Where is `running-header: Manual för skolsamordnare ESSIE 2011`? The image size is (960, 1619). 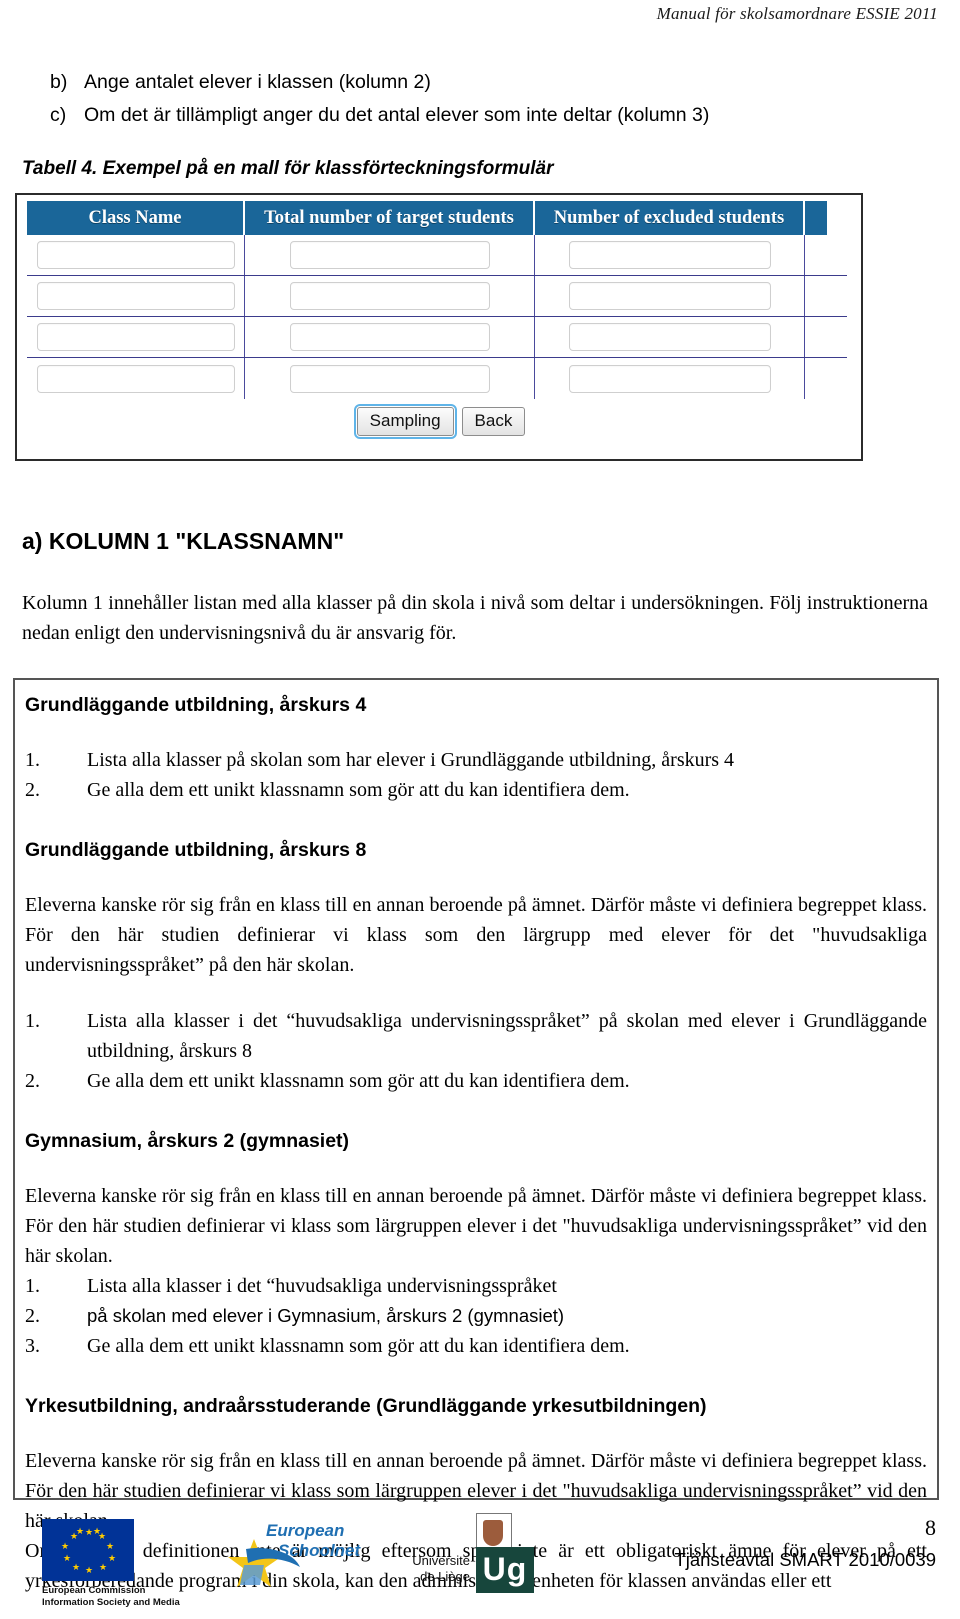
running-header: Manual för skolsamordnare ESSIE 2011 is located at coordinates (797, 13).